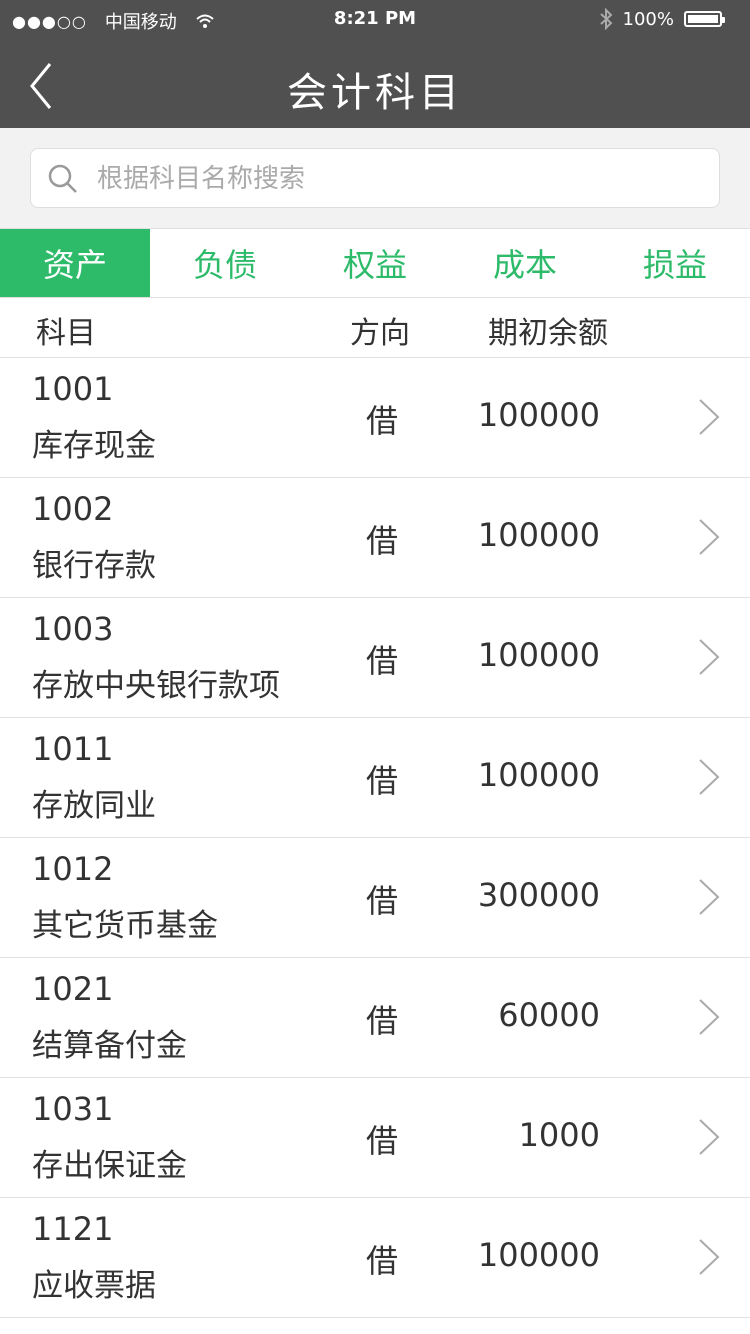 The image size is (750, 1334). What do you see at coordinates (73, 989) in the screenshot?
I see `account-code: 1021` at bounding box center [73, 989].